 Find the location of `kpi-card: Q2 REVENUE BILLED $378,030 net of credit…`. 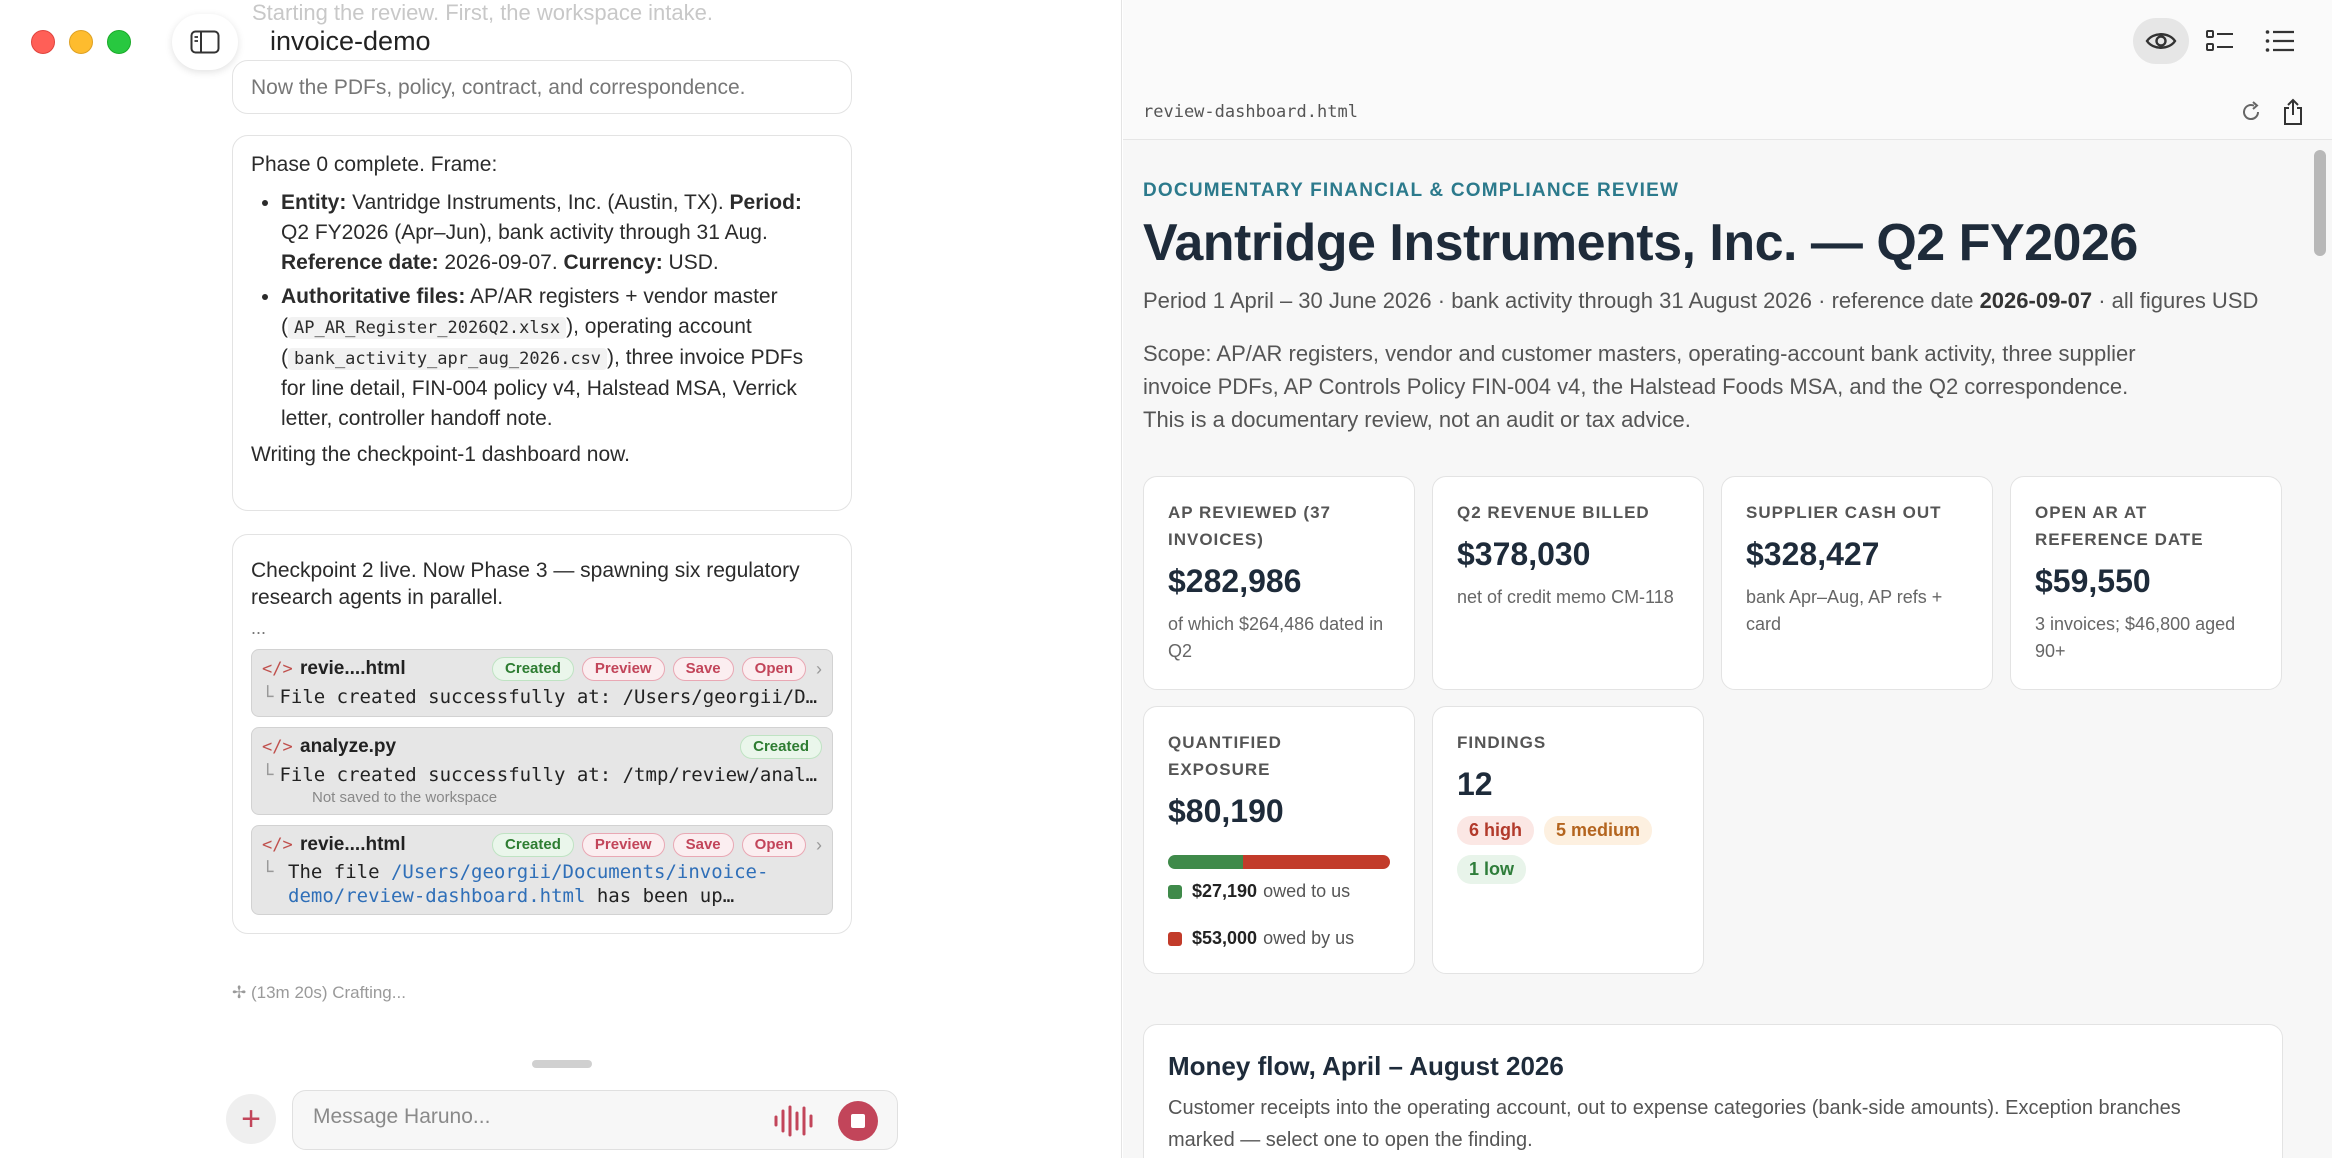

kpi-card: Q2 REVENUE BILLED $378,030 net of credit… is located at coordinates (1568, 583).